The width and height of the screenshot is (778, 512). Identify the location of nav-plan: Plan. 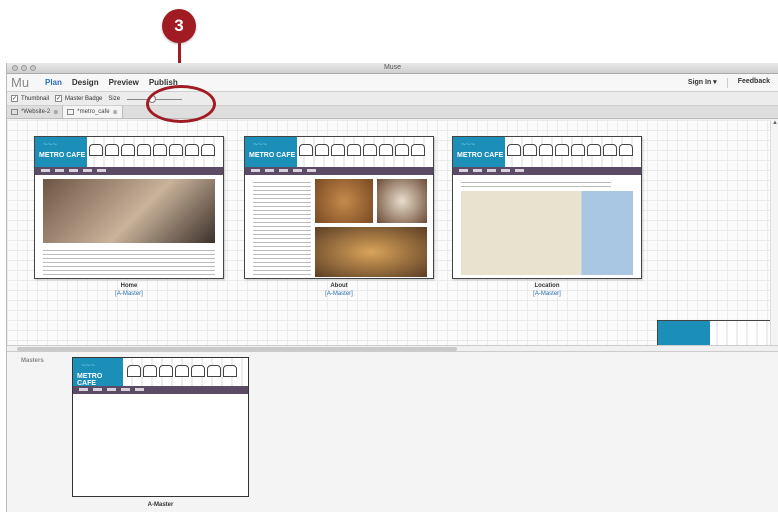
(53, 82).